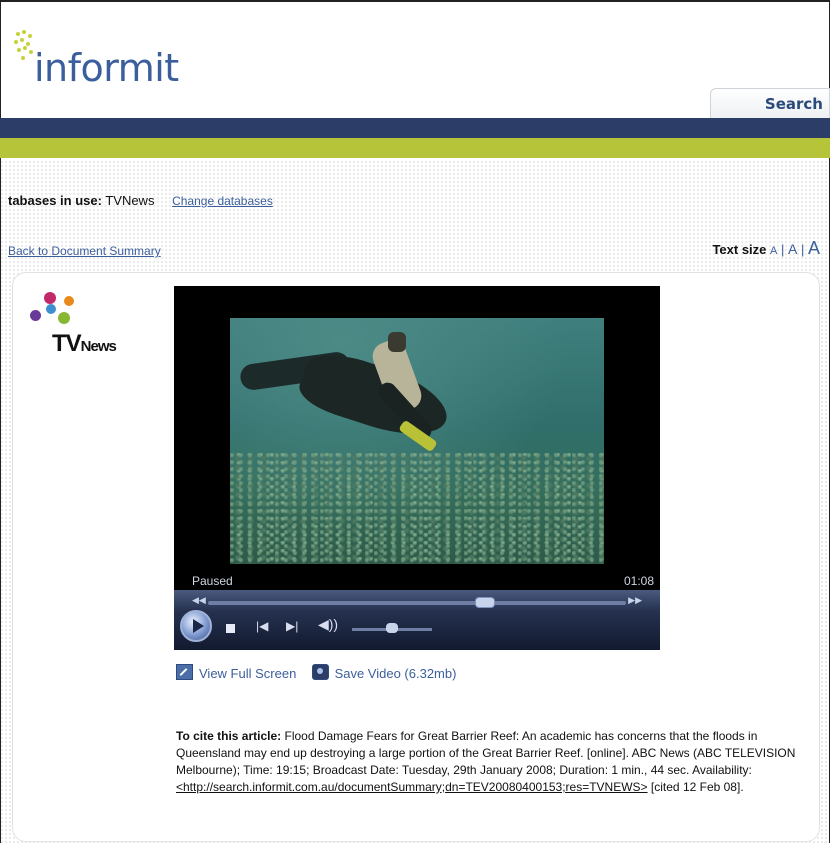  What do you see at coordinates (814, 248) in the screenshot?
I see `text-size-large-button: A` at bounding box center [814, 248].